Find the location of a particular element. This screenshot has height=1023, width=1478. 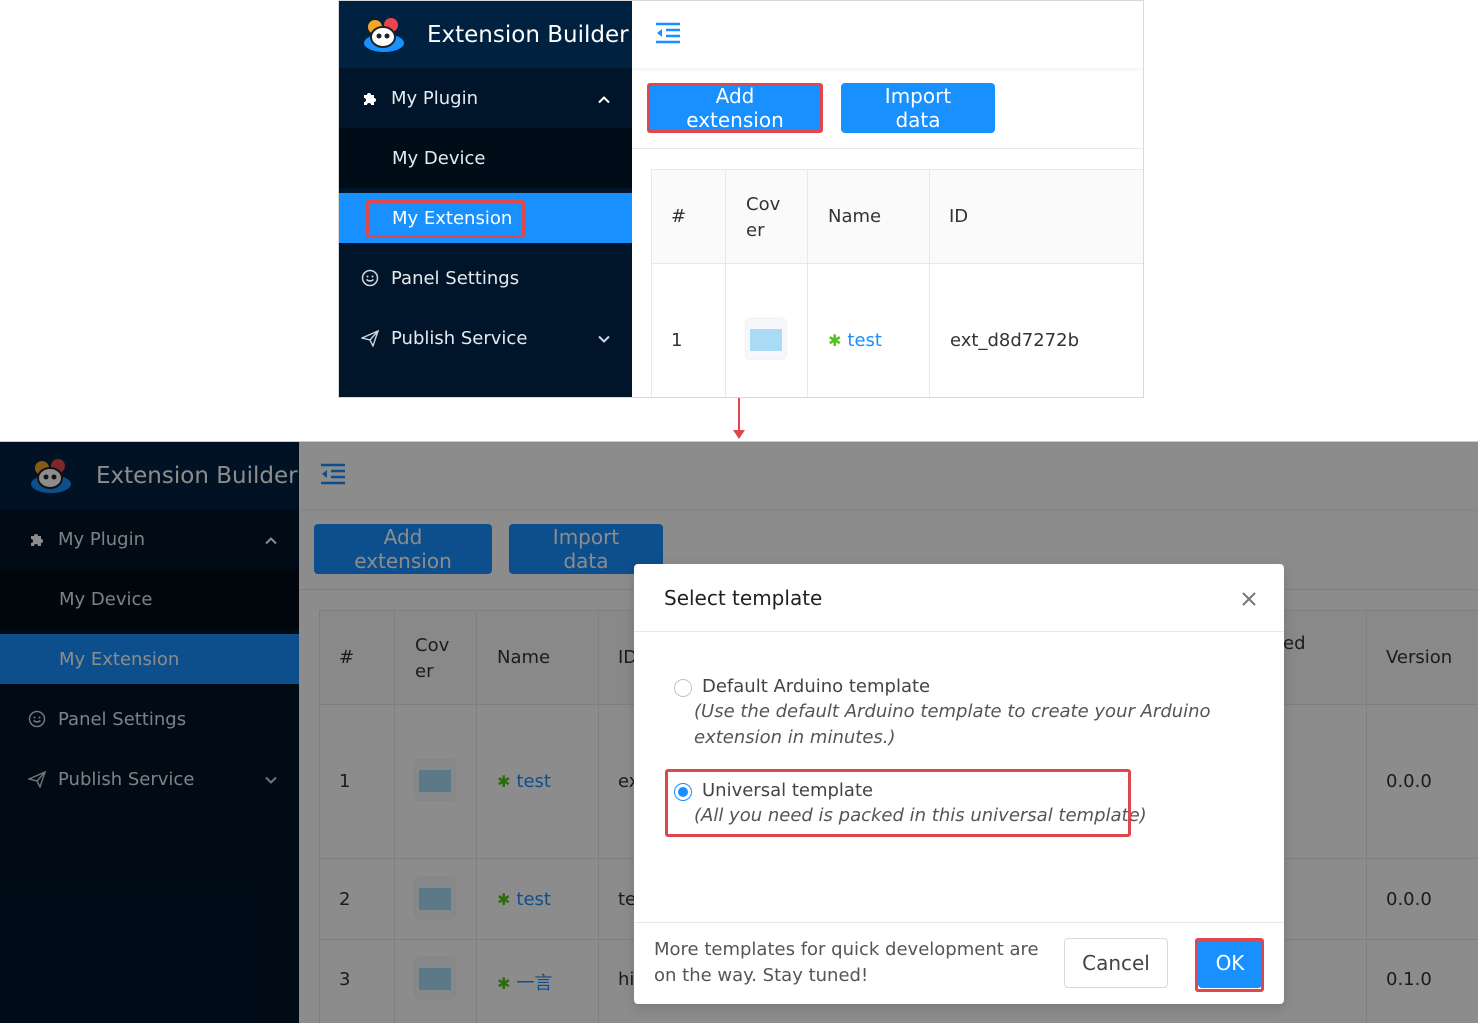

cancel-button: Cancel is located at coordinates (1116, 963).